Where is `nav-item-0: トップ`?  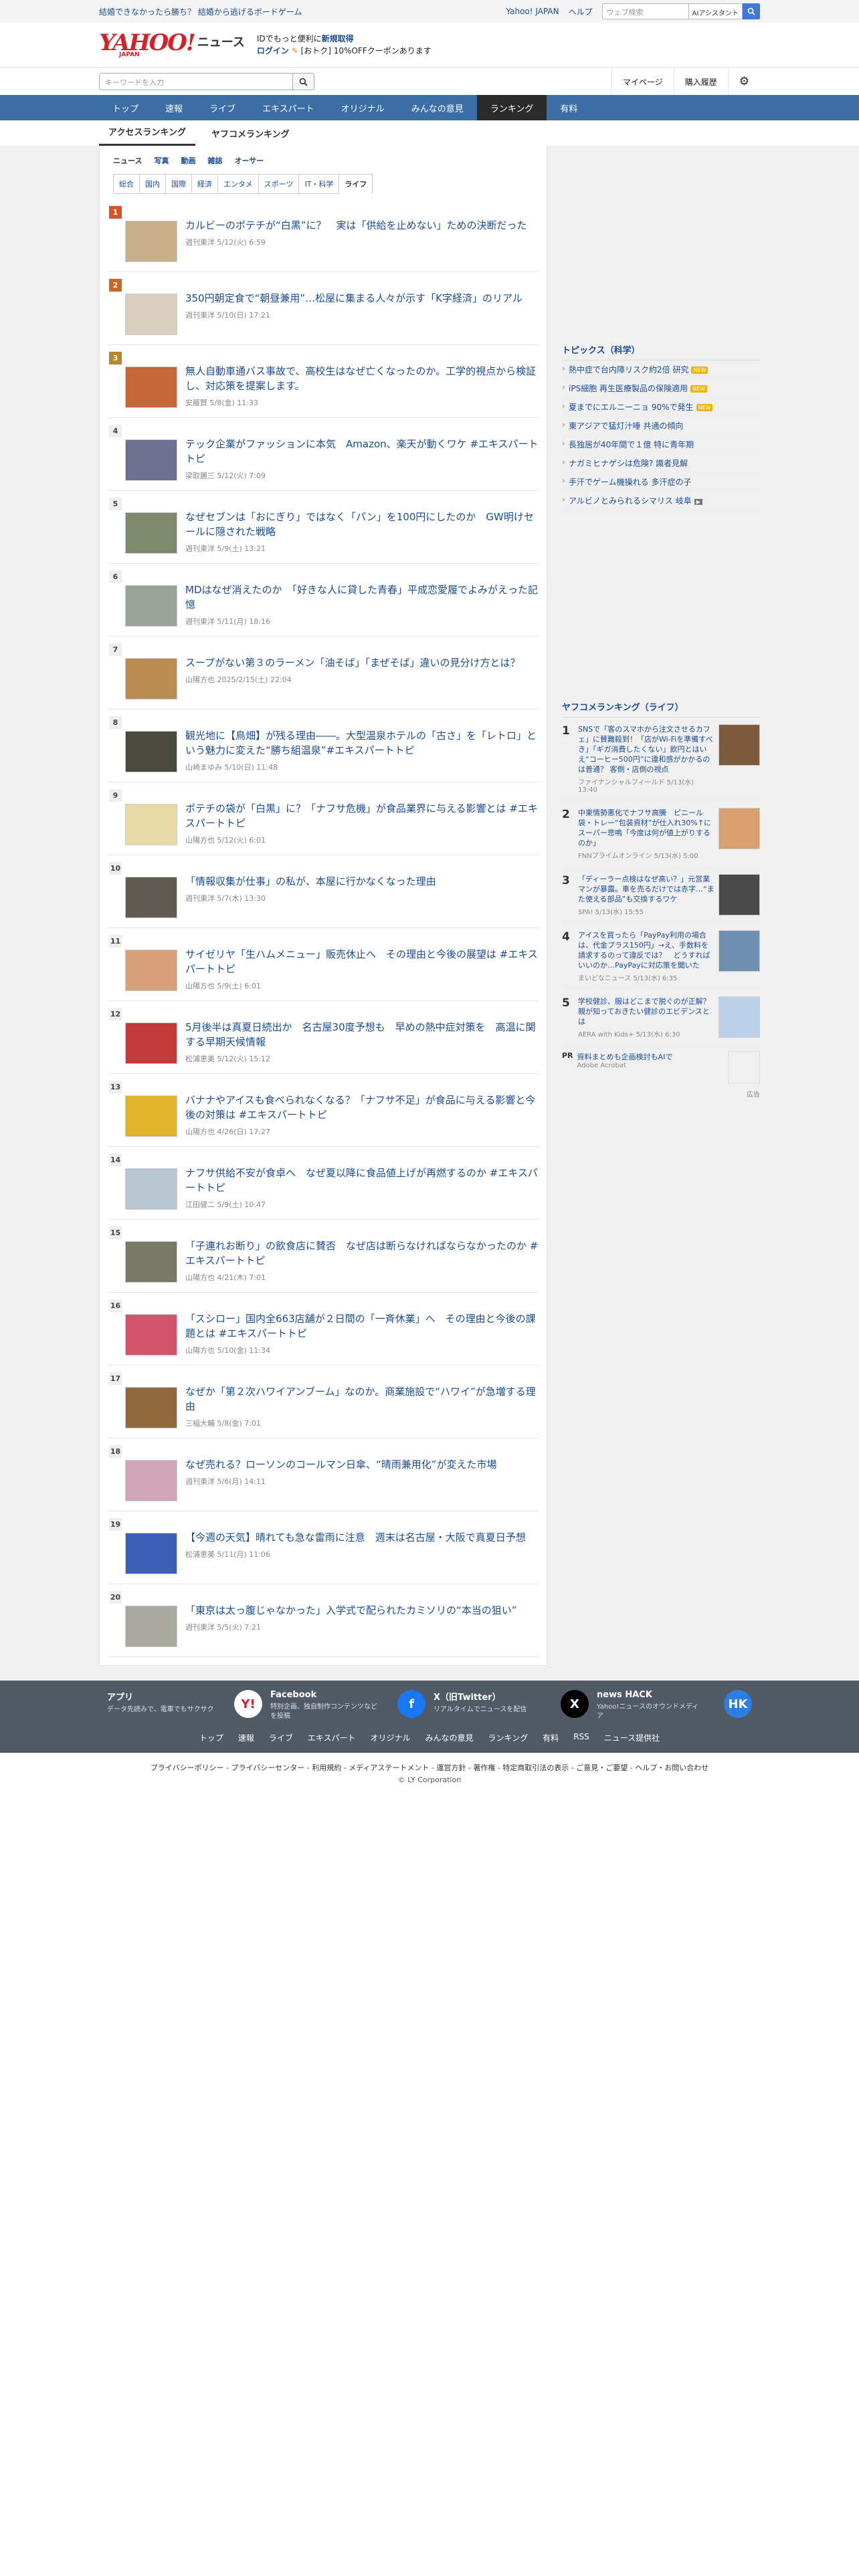 nav-item-0: トップ is located at coordinates (125, 107).